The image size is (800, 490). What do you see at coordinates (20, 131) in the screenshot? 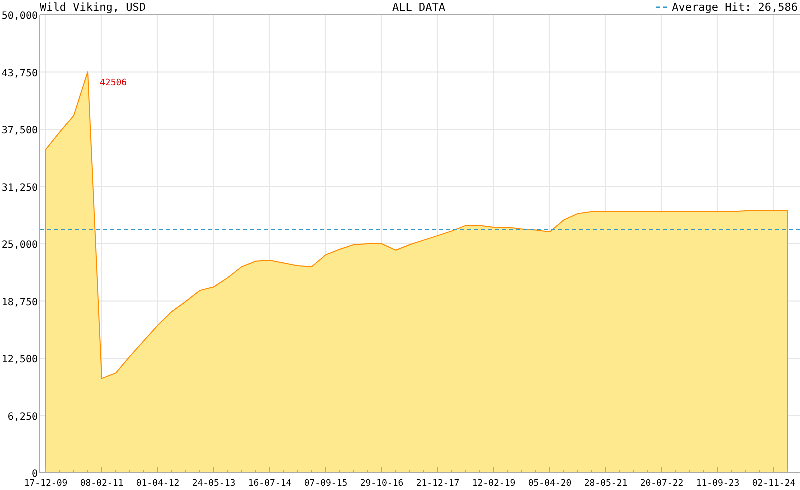
I see `axis-tick-label: 37,500` at bounding box center [20, 131].